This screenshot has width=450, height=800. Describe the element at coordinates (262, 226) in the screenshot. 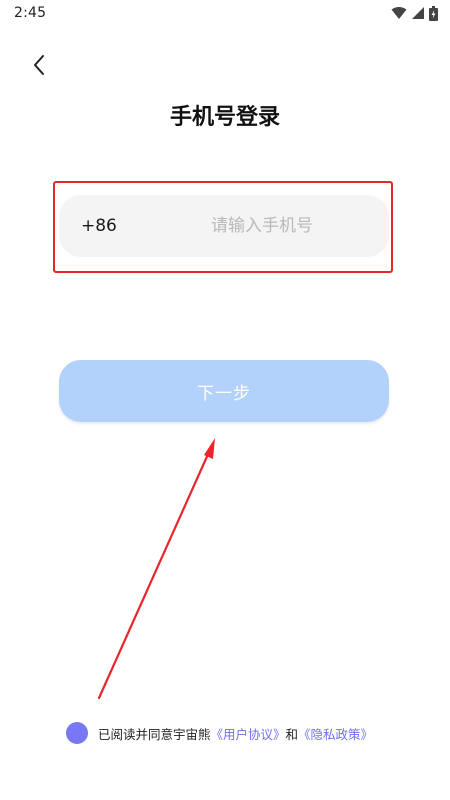

I see `phone-number-input` at that location.